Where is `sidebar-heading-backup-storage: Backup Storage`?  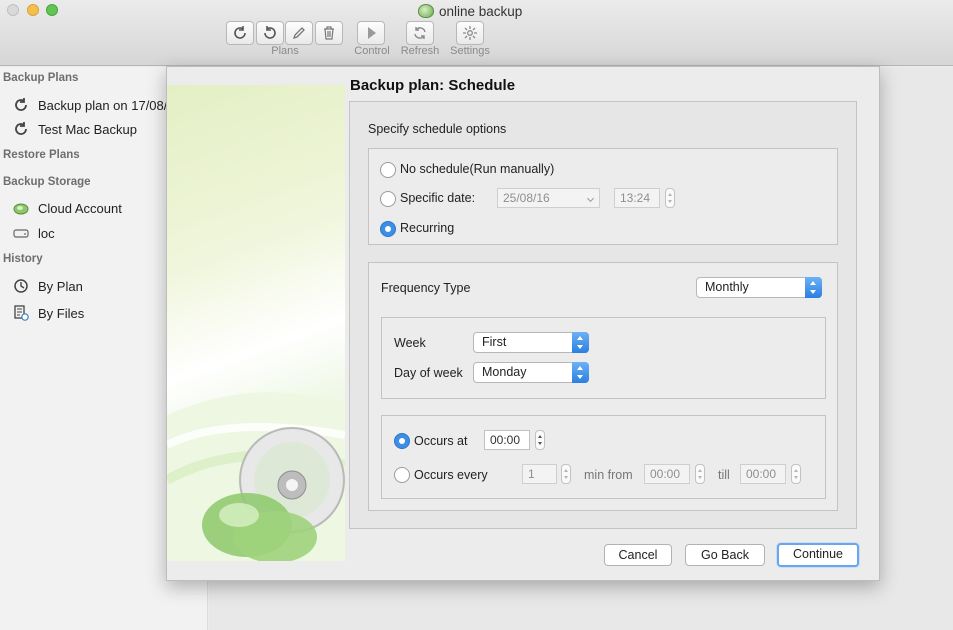 sidebar-heading-backup-storage: Backup Storage is located at coordinates (47, 182).